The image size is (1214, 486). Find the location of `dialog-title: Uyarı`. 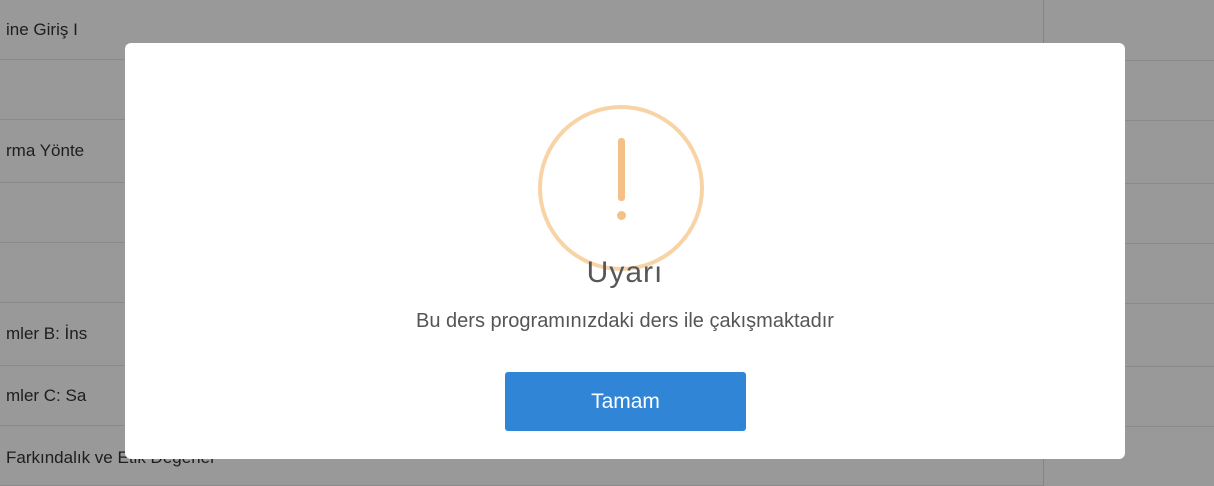

dialog-title: Uyarı is located at coordinates (625, 272).